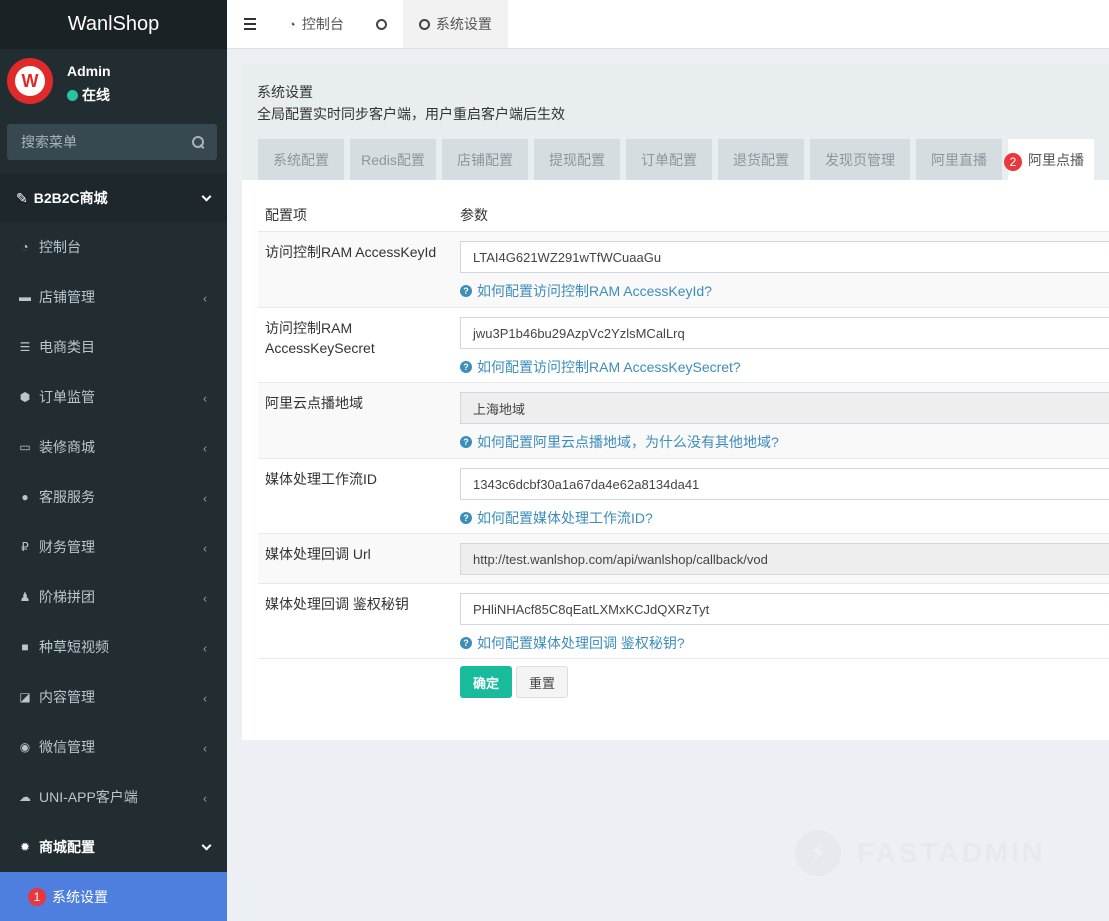 The width and height of the screenshot is (1109, 921). Describe the element at coordinates (784, 257) in the screenshot. I see `form-field-input: LTAI4G621WZ291wTfWCuaaGu` at that location.